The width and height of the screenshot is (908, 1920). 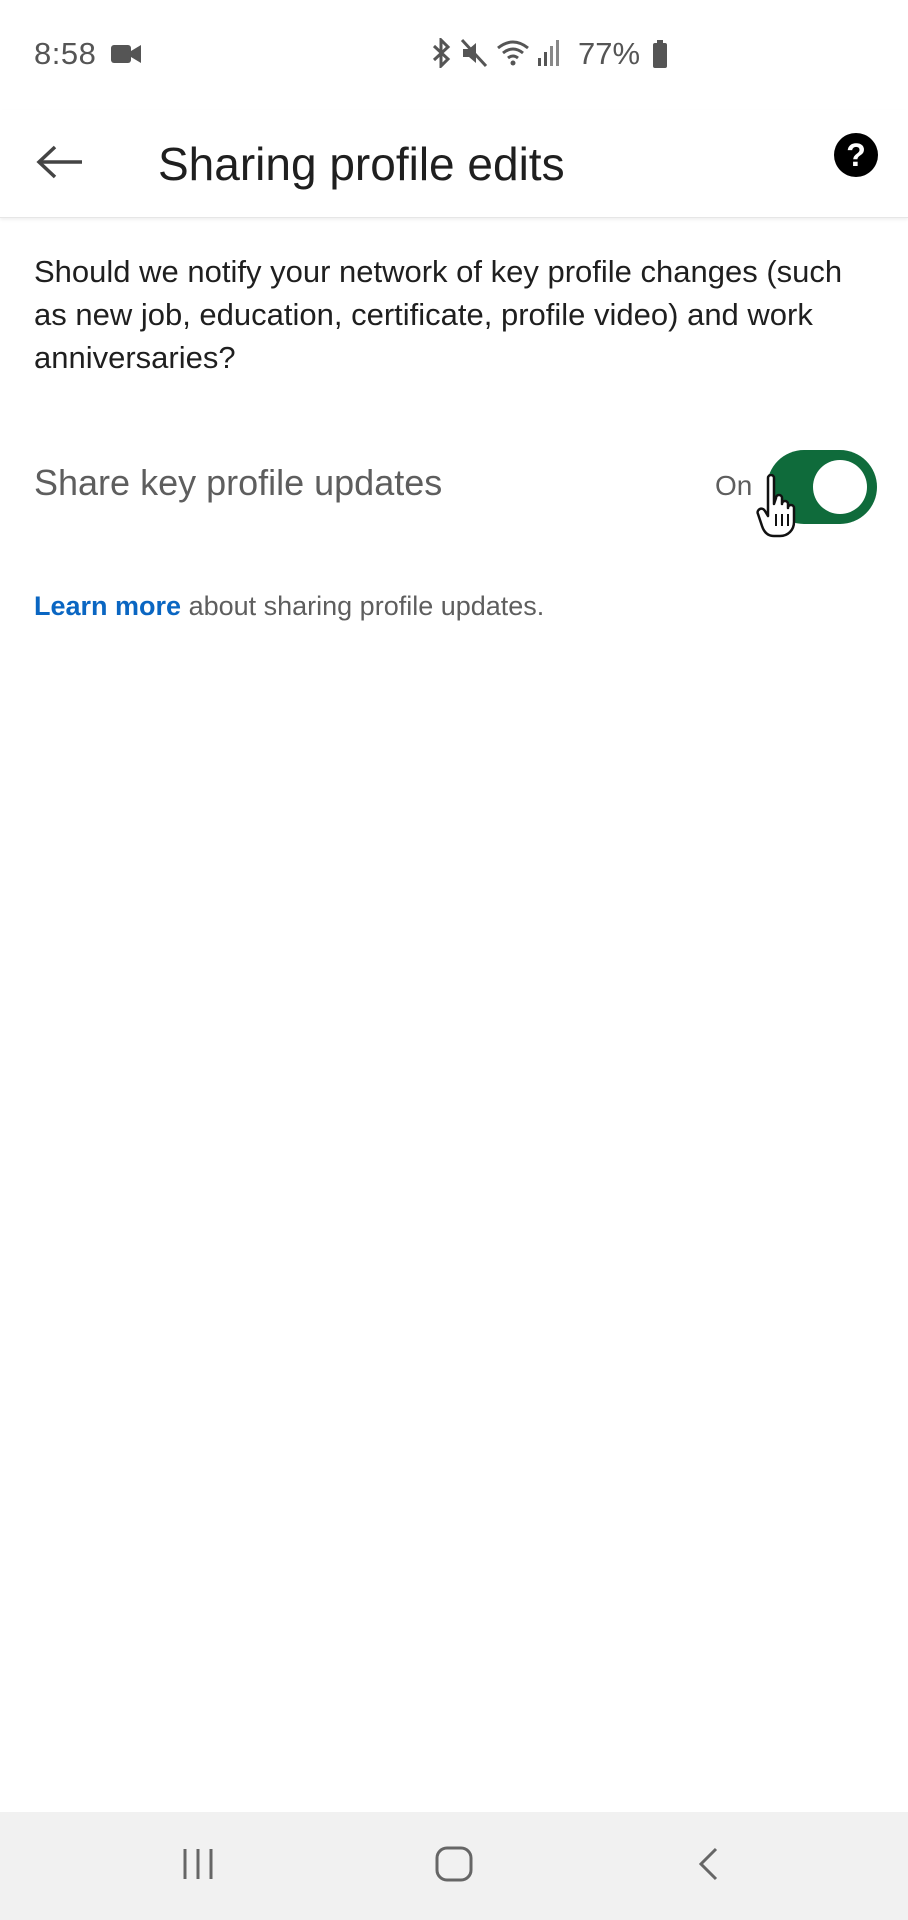 I want to click on signal-icon, so click(x=549, y=55).